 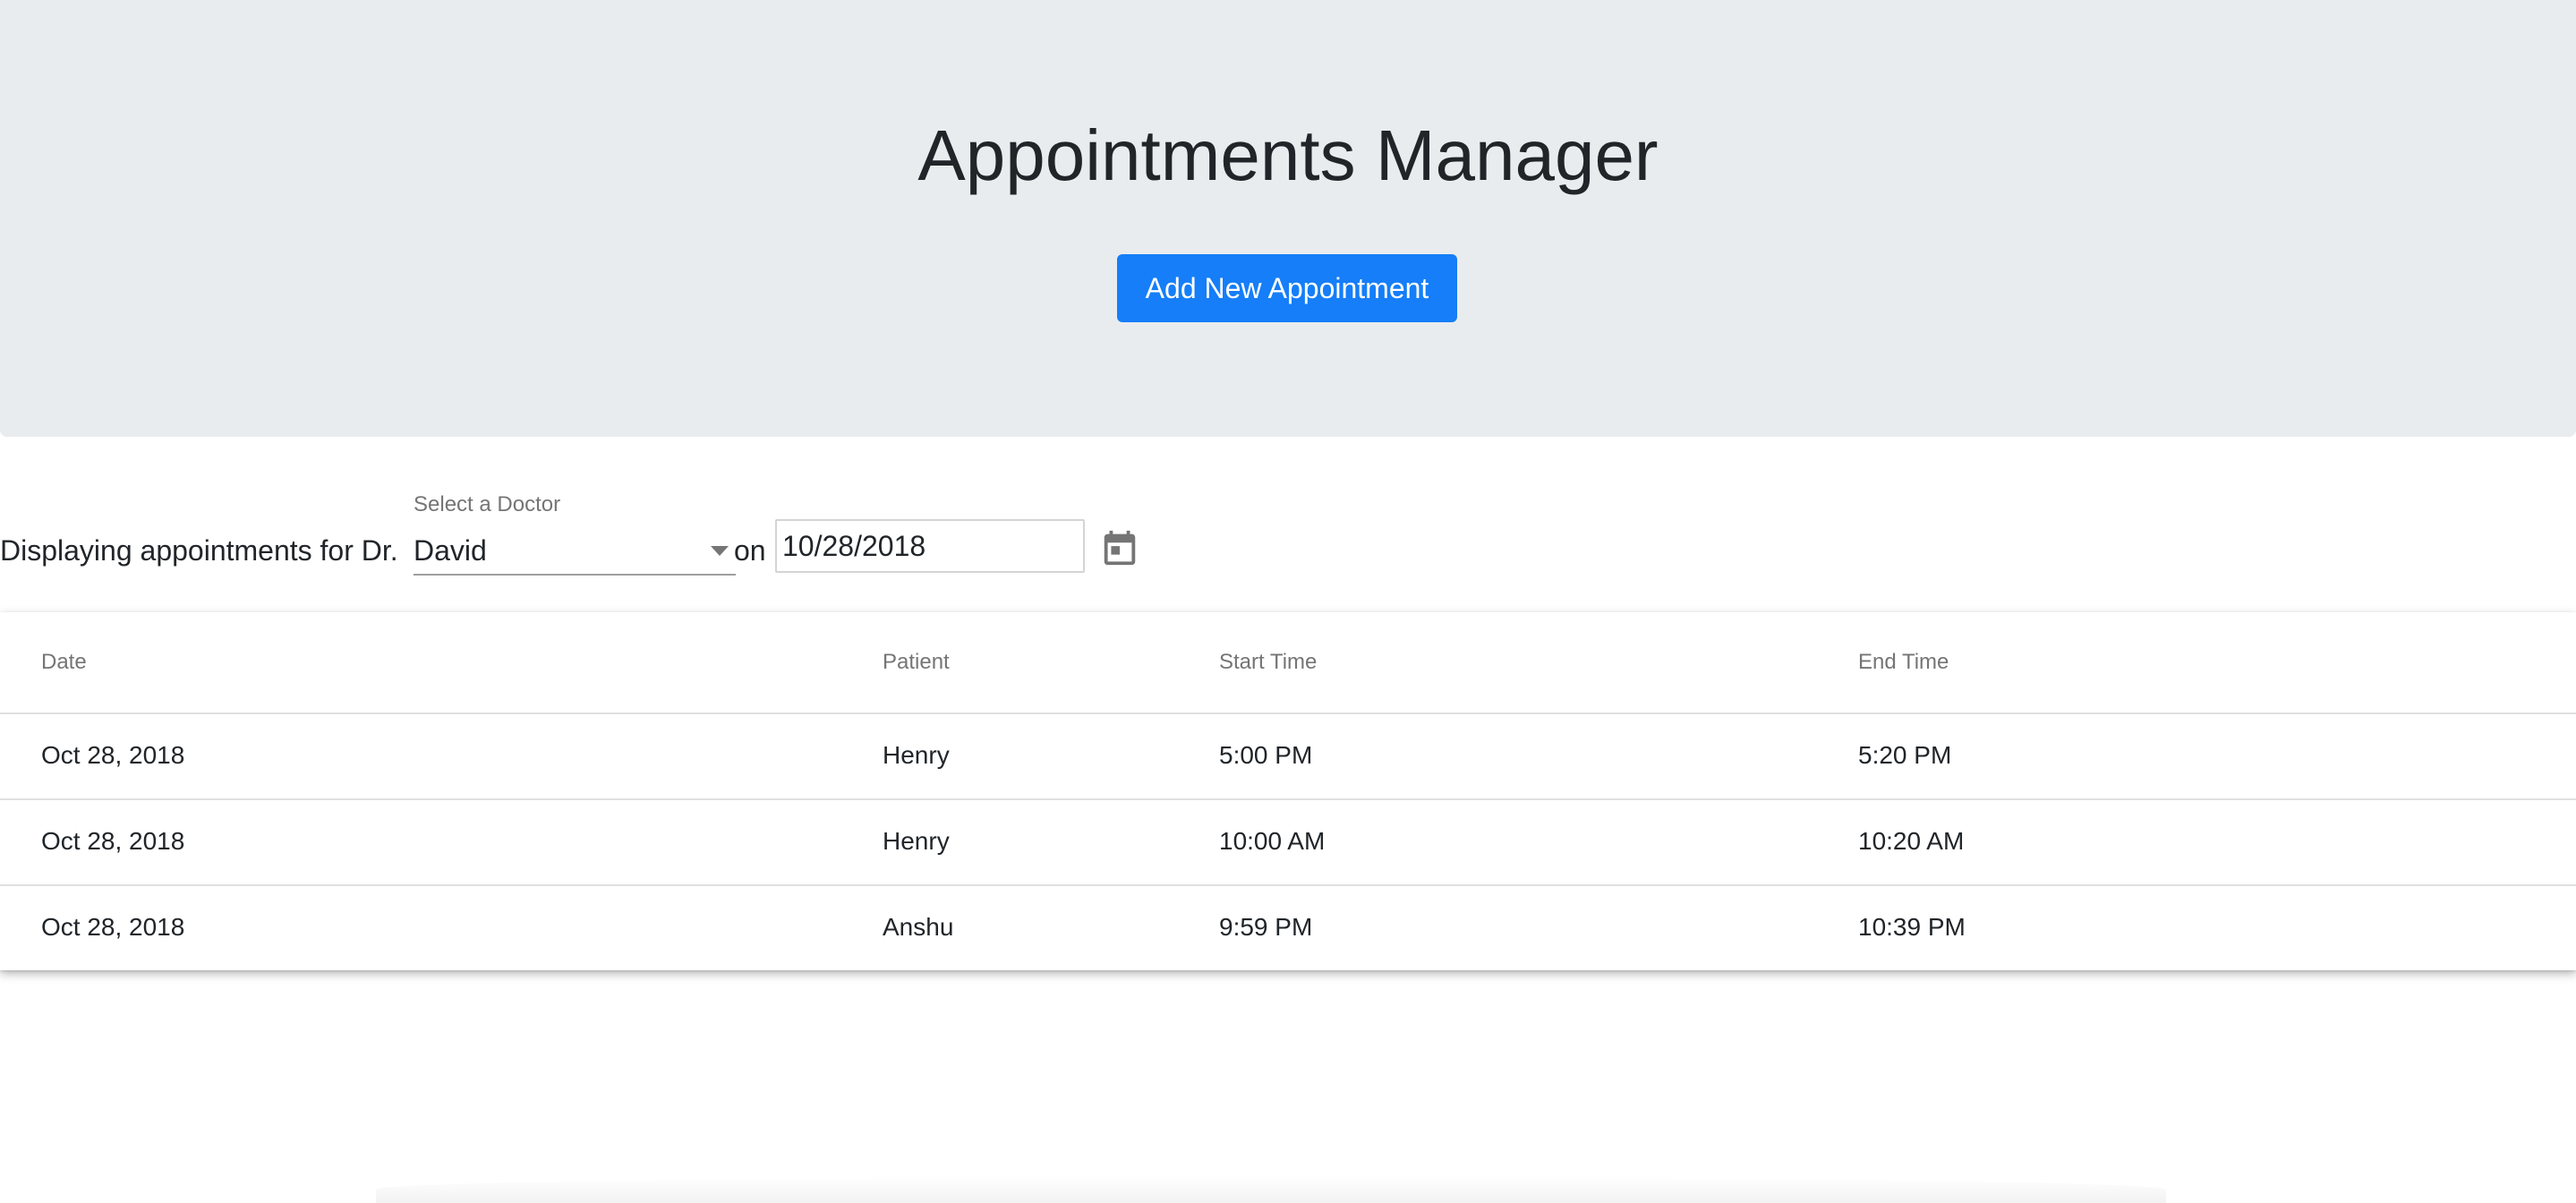 I want to click on filter-prefix-text: Displaying appointments for Dr., so click(x=199, y=550).